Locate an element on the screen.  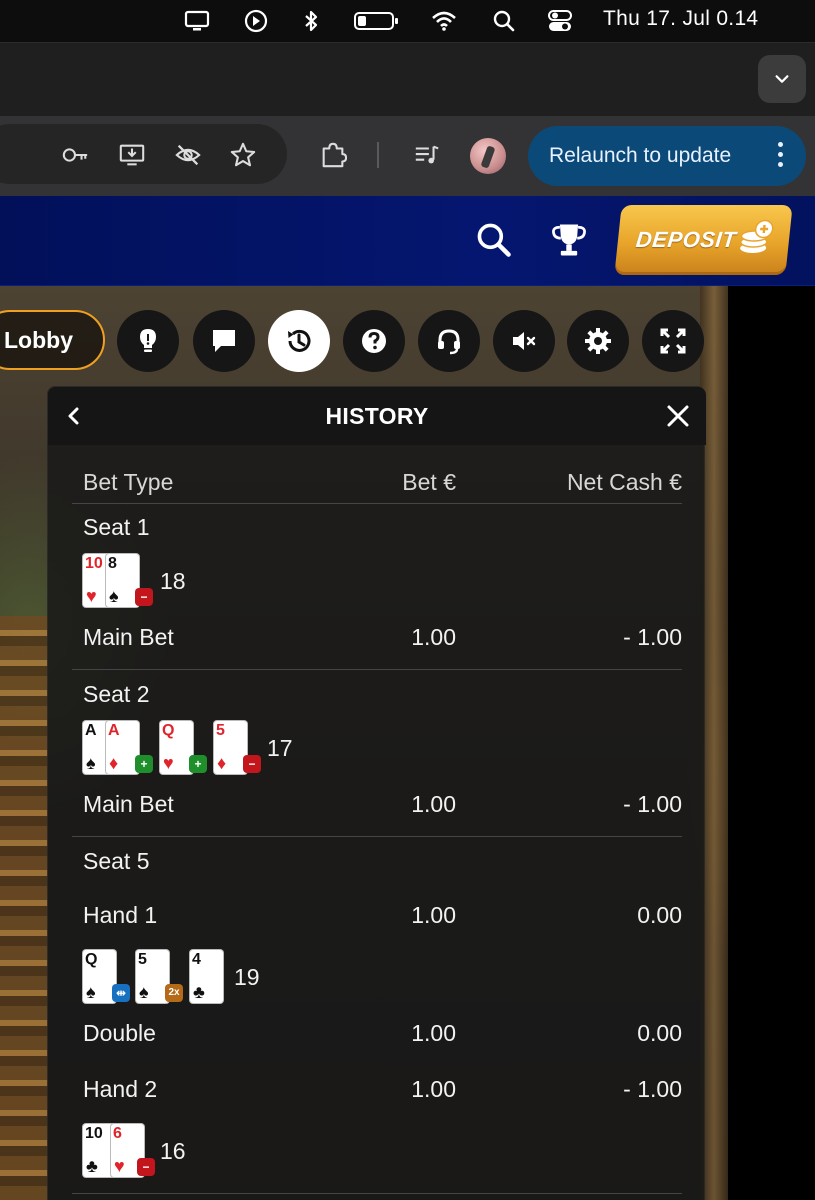
help-icon is located at coordinates (374, 341).